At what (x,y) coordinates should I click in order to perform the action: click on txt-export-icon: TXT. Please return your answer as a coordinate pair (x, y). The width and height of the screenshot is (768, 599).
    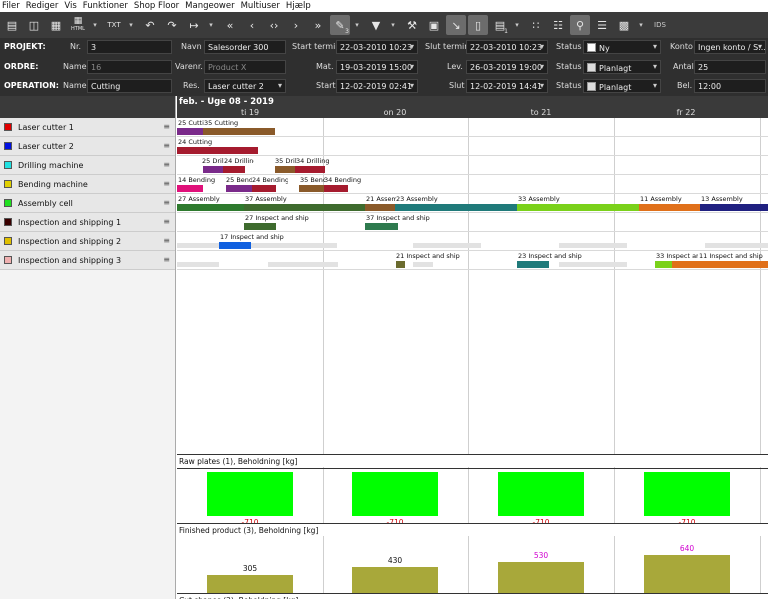
    Looking at the image, I should click on (114, 25).